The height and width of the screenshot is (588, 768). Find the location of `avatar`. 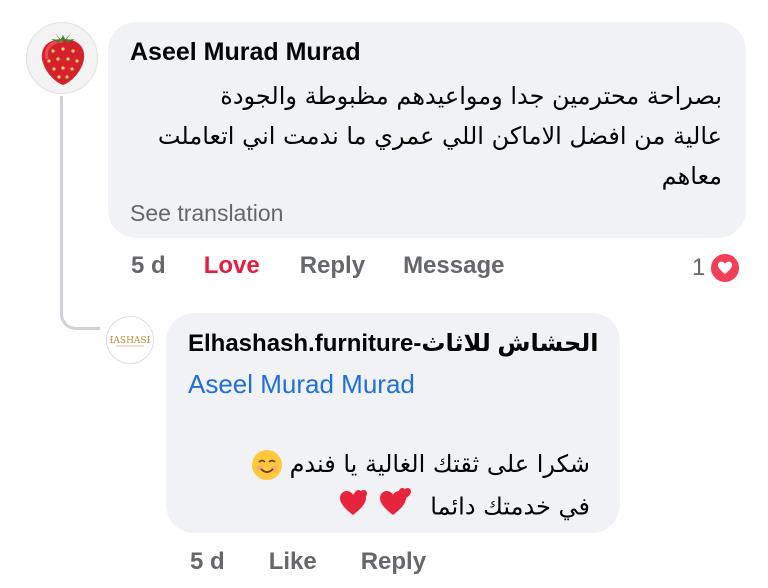

avatar is located at coordinates (62, 58).